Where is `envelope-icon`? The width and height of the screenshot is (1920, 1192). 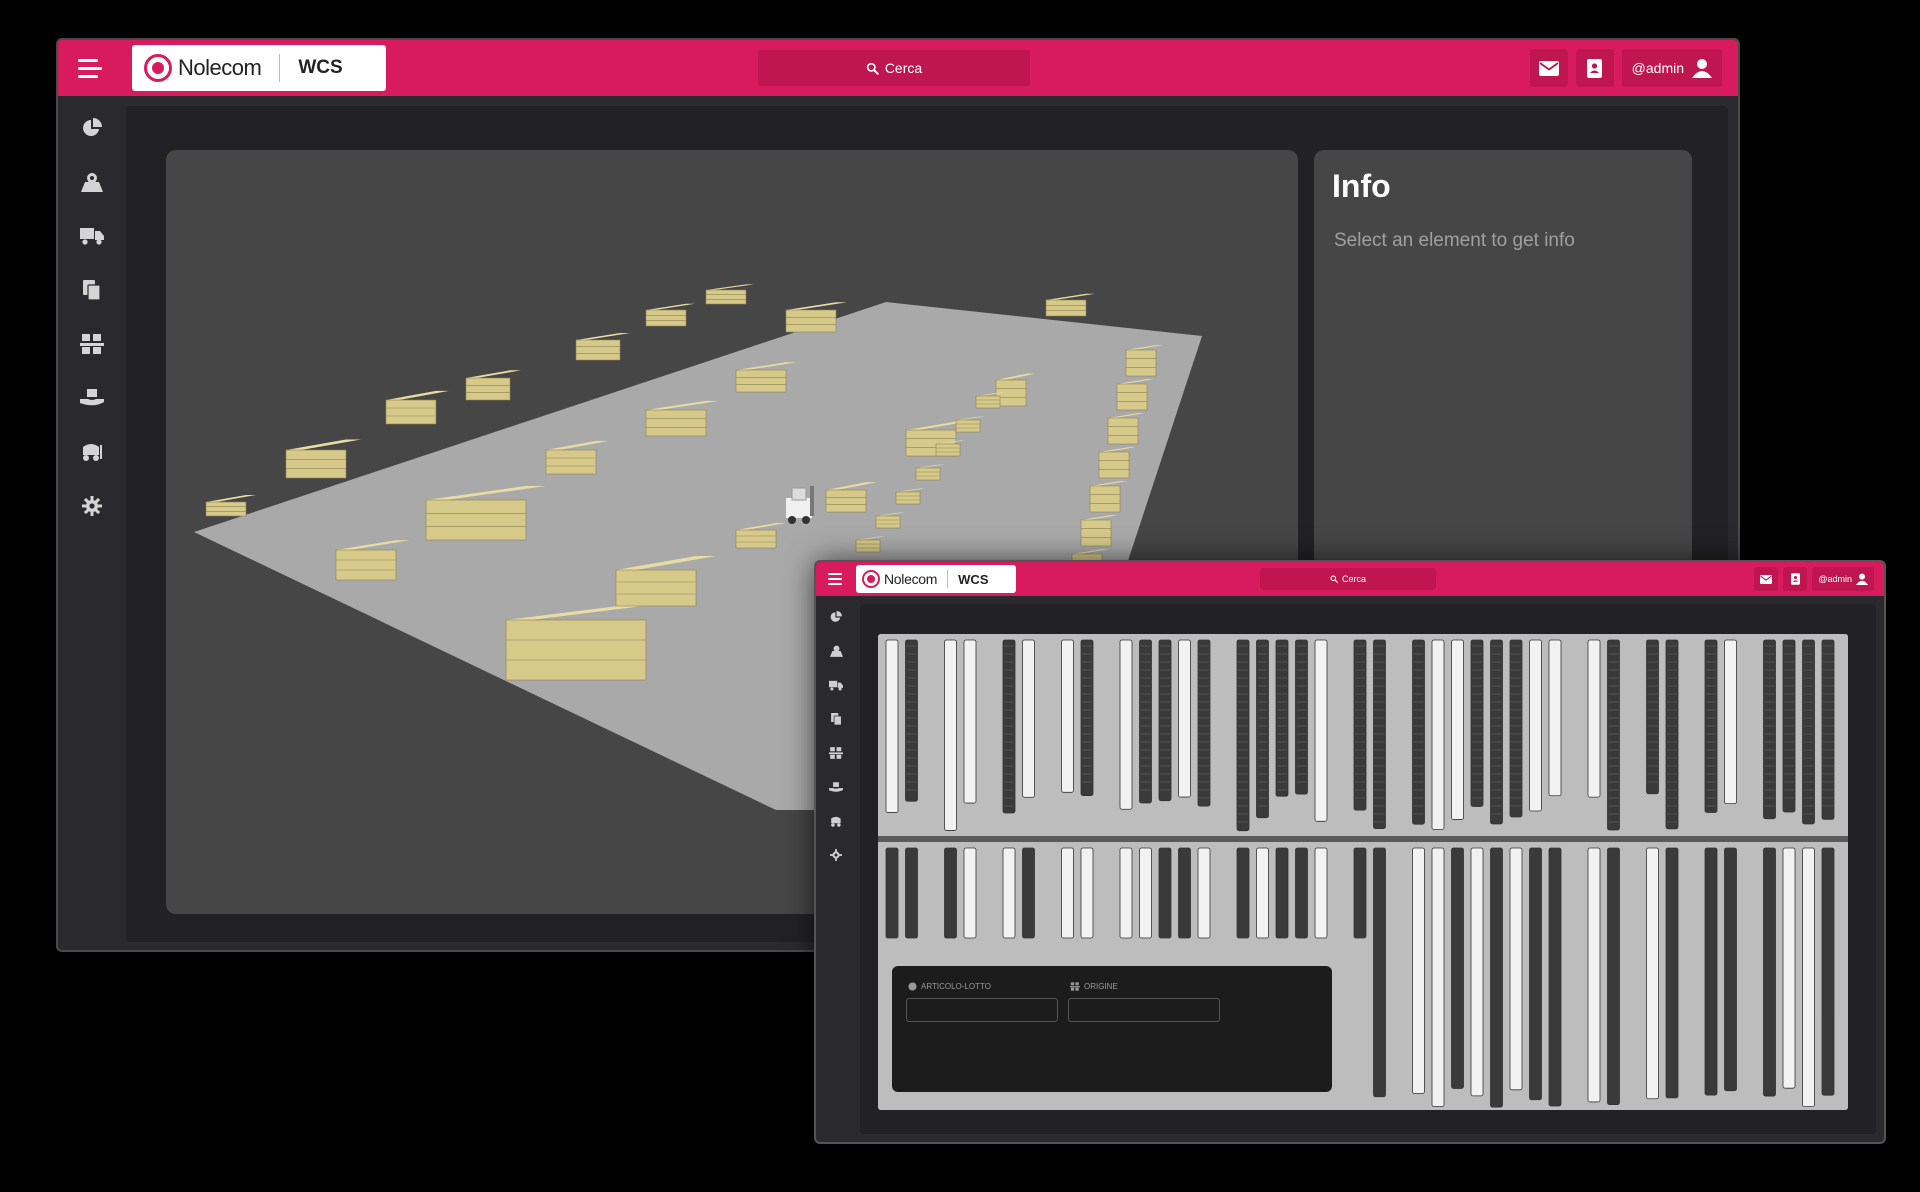 envelope-icon is located at coordinates (1548, 68).